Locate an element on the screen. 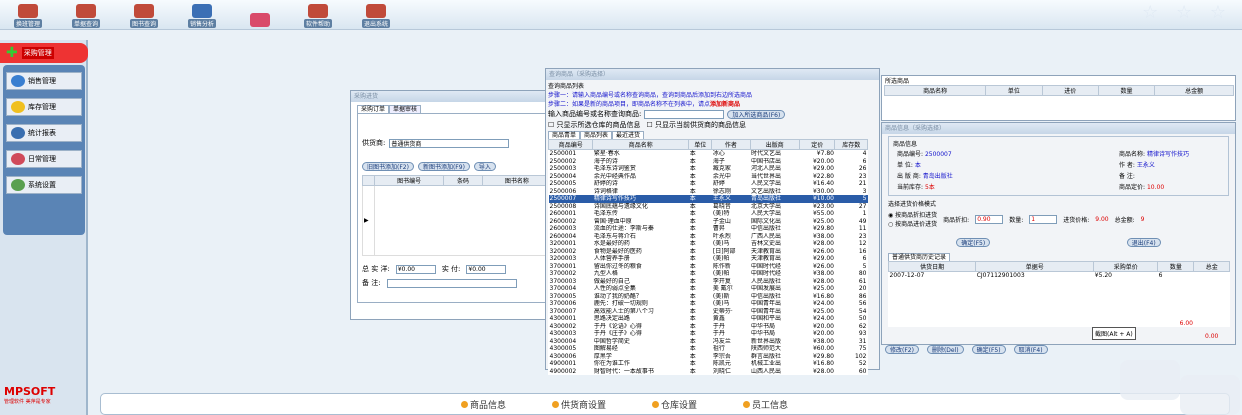 The height and width of the screenshot is (415, 1242). search-input is located at coordinates (684, 114).